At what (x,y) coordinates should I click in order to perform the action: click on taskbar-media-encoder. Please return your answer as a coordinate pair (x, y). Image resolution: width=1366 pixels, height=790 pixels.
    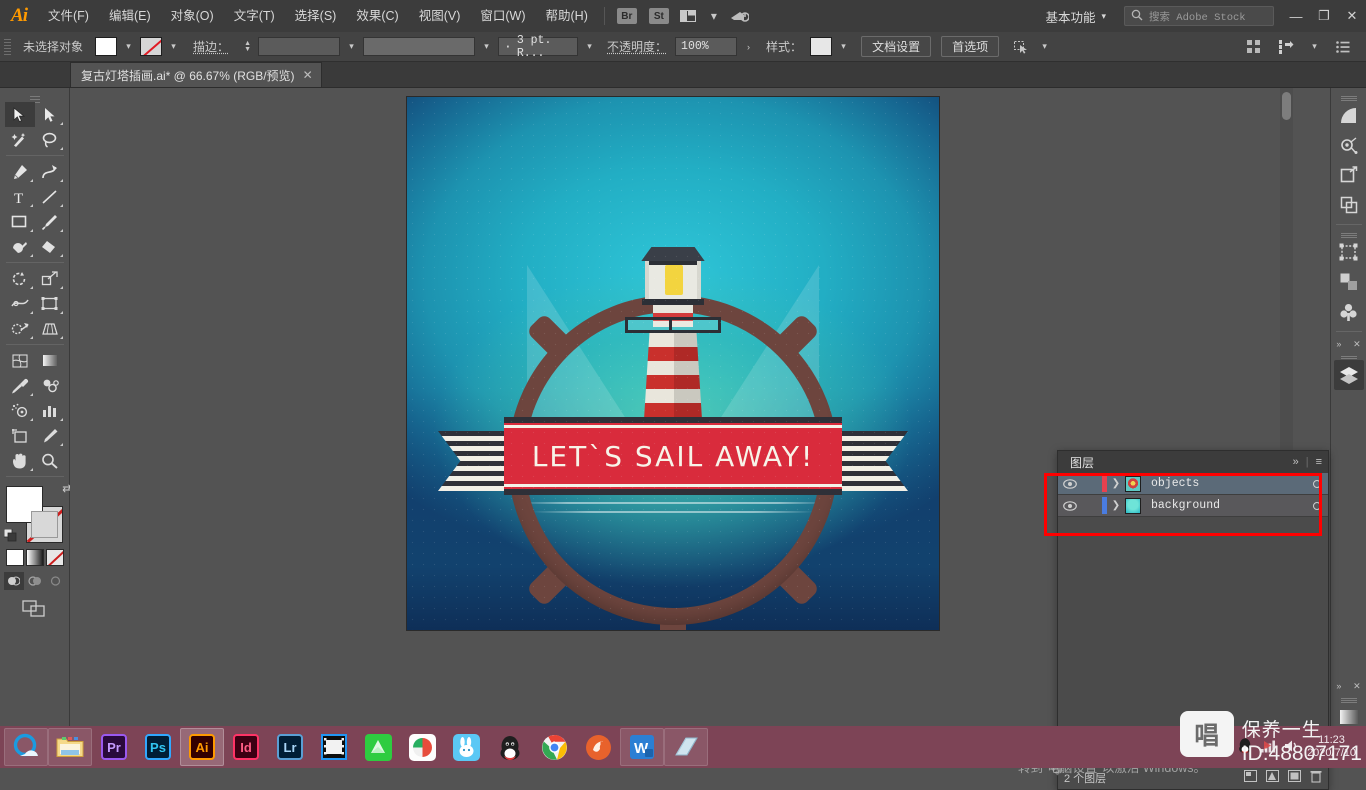
    Looking at the image, I should click on (334, 747).